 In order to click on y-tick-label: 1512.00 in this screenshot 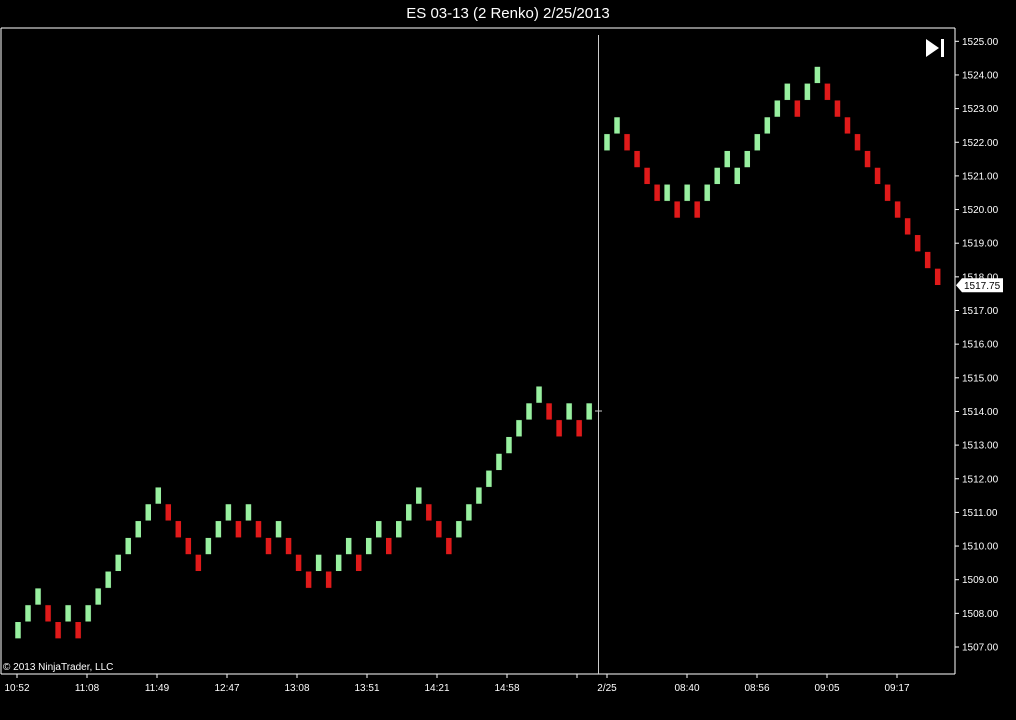, I will do `click(980, 479)`.